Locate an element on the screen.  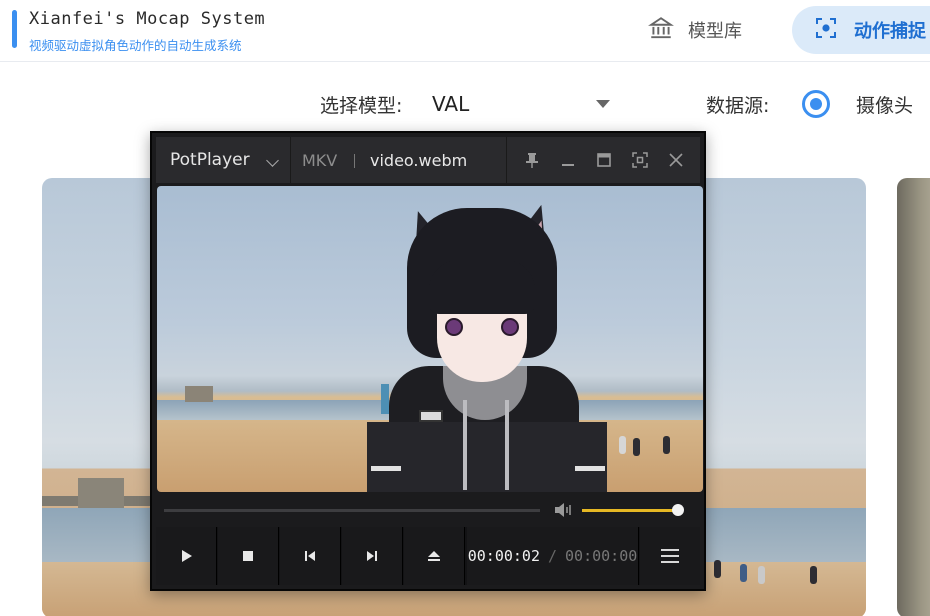
data-source-label: 数据源: is located at coordinates (738, 106).